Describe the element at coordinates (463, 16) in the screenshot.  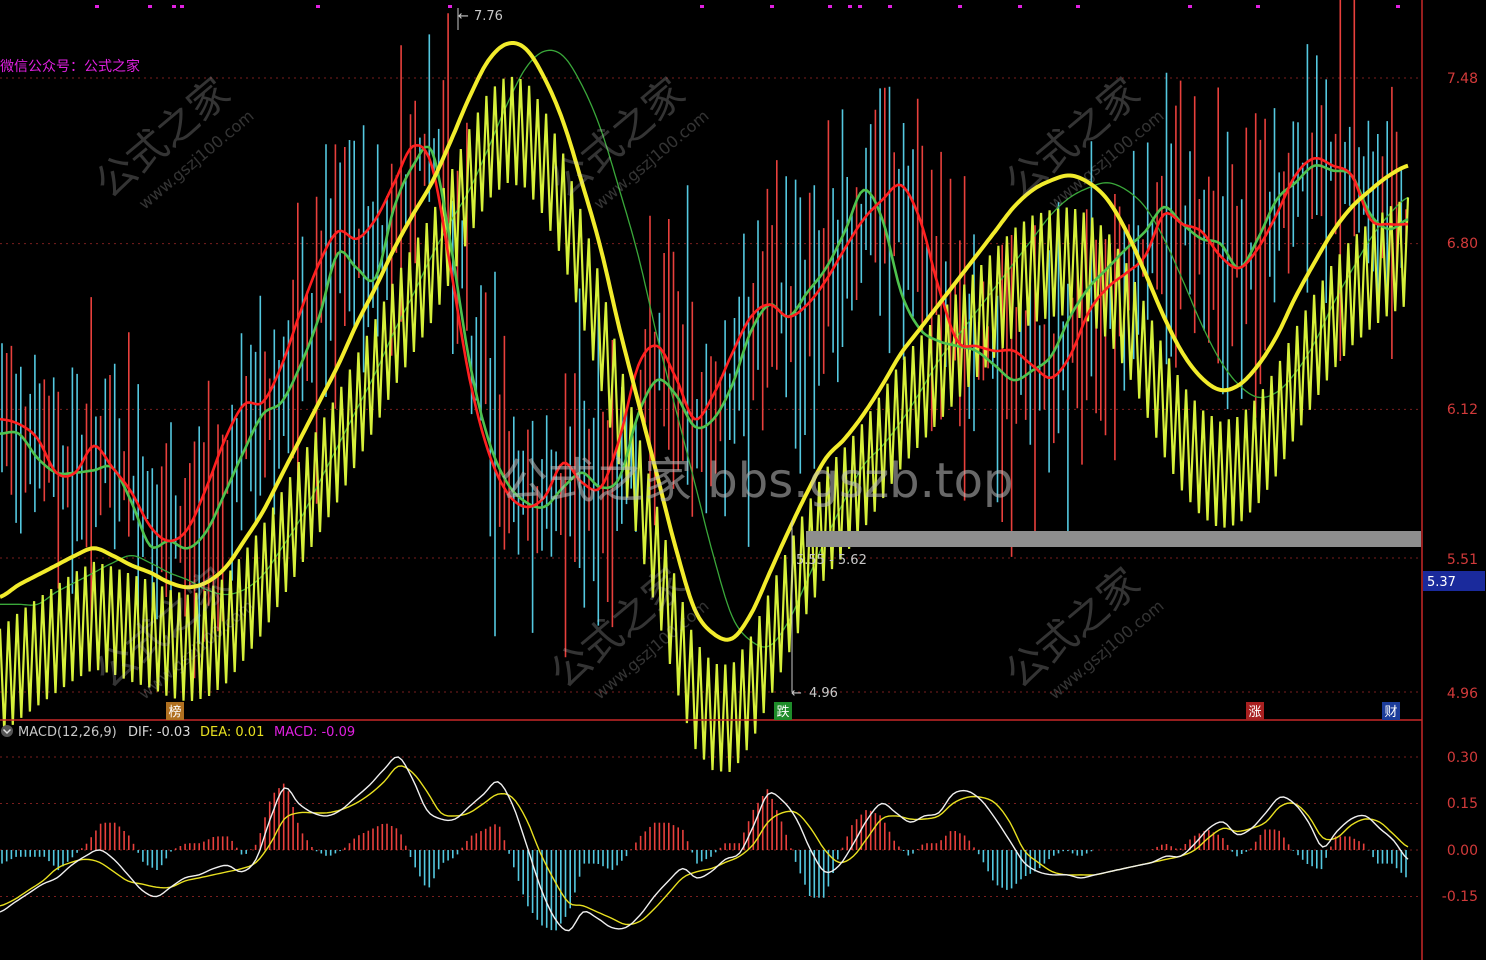
I see `high-arrow-icon: ←` at that location.